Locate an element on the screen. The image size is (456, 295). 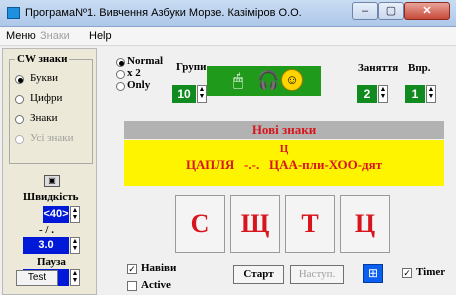
ratio-spinner: ▲ ▼ is located at coordinates (75, 245).